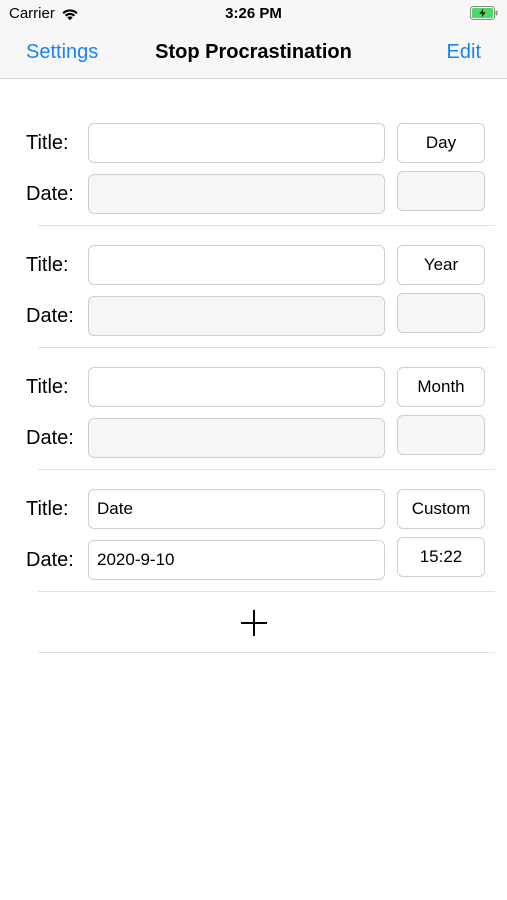 Image resolution: width=507 pixels, height=900 pixels. Describe the element at coordinates (441, 557) in the screenshot. I see `time-button: 15:22` at that location.